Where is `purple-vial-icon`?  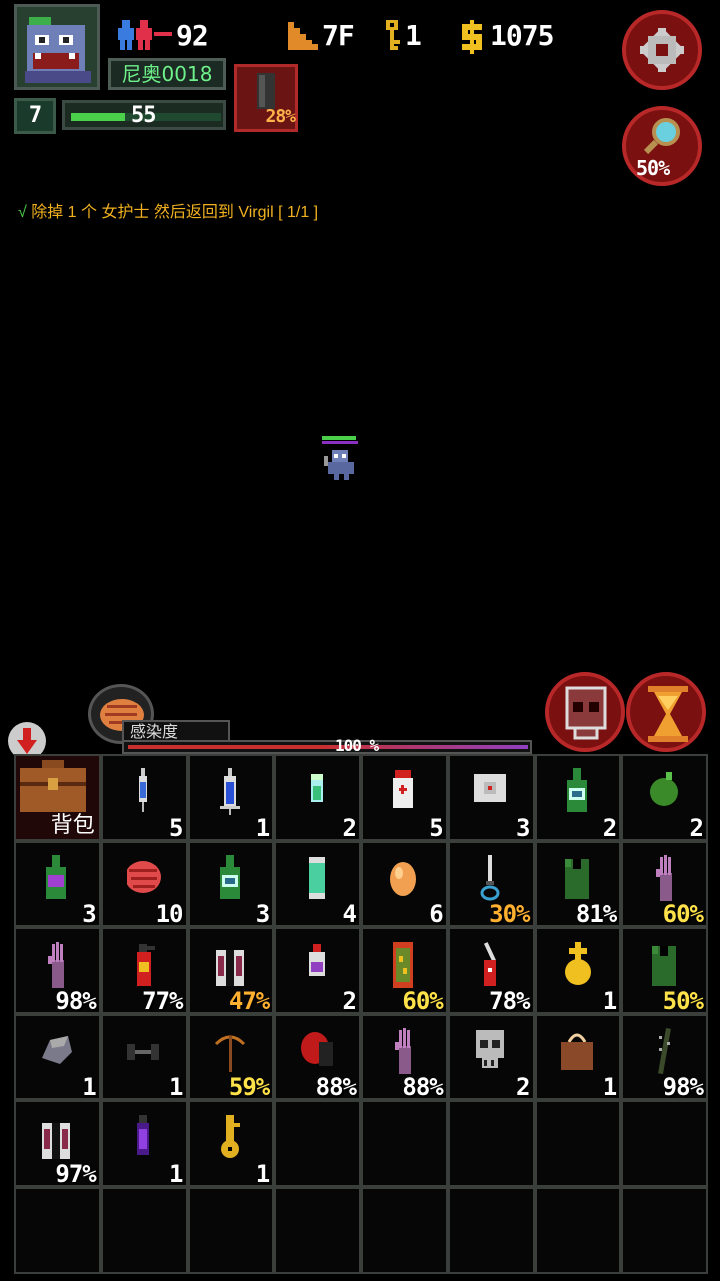 purple-vial-icon is located at coordinates (143, 1134).